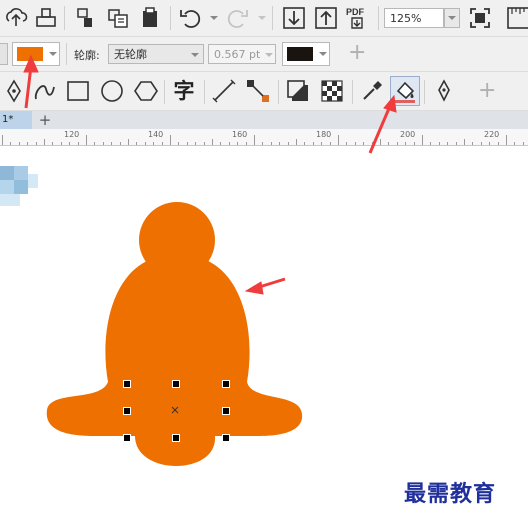  What do you see at coordinates (118, 18) in the screenshot?
I see `export-icon` at bounding box center [118, 18].